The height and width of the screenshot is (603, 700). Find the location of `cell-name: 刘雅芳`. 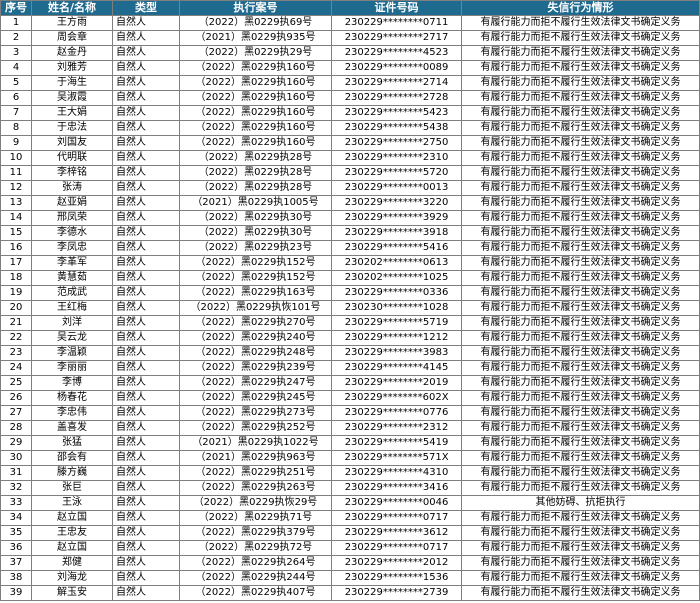

cell-name: 刘雅芳 is located at coordinates (72, 68).